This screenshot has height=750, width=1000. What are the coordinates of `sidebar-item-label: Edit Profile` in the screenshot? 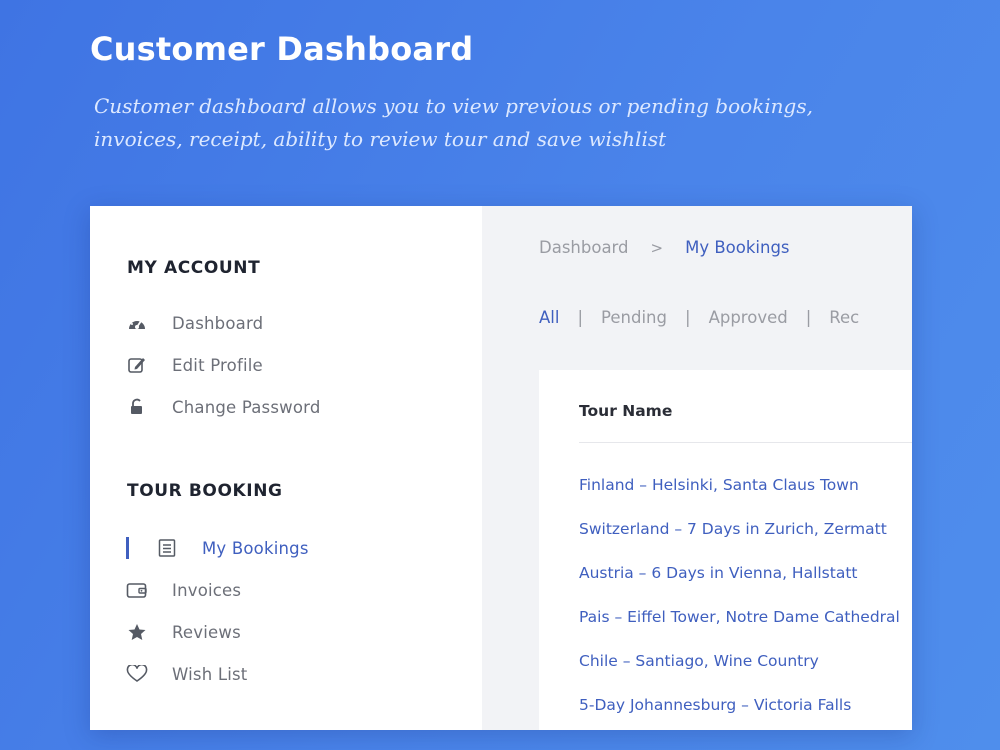 It's located at (217, 365).